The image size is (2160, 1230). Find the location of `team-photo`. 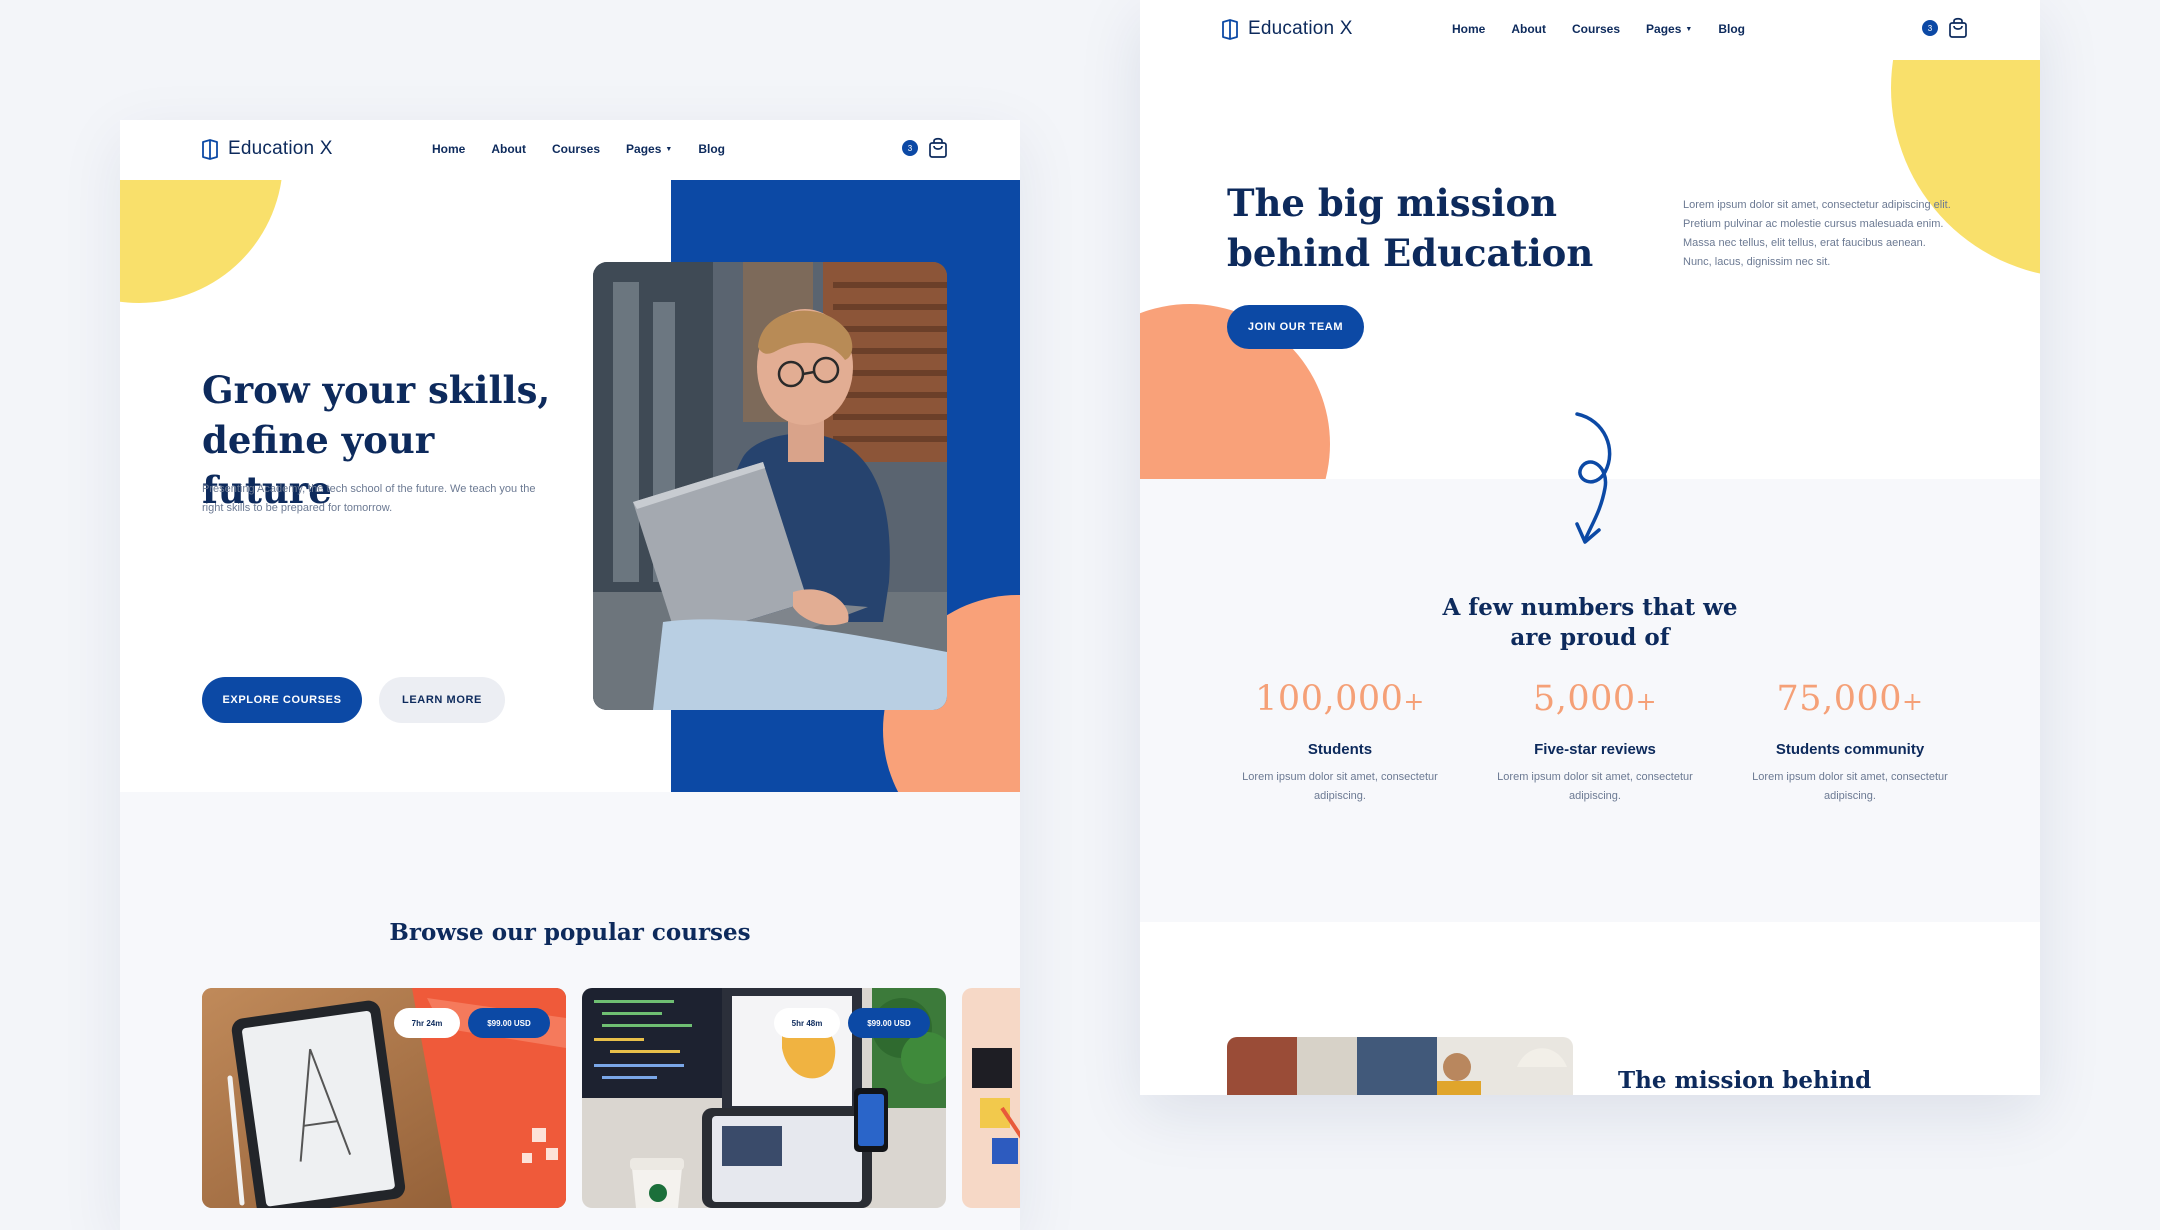

team-photo is located at coordinates (1400, 1066).